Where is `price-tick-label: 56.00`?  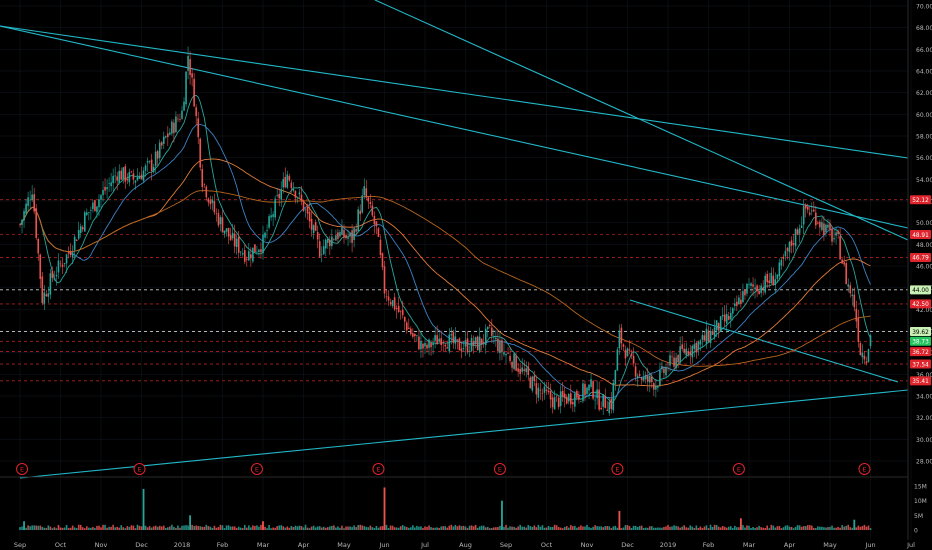 price-tick-label: 56.00 is located at coordinates (924, 158).